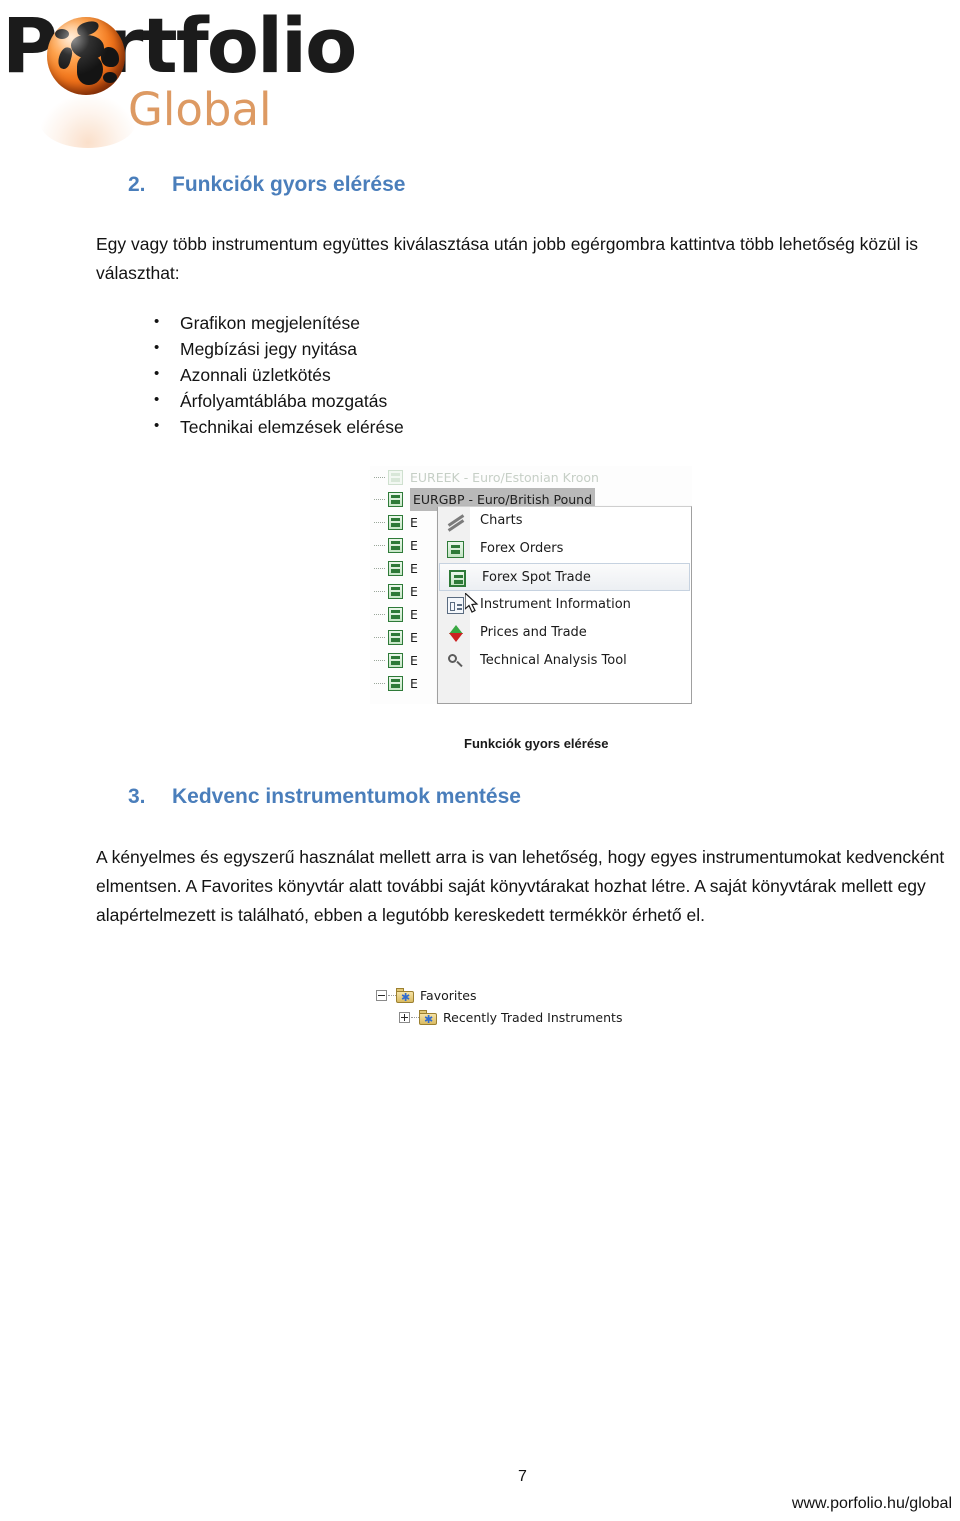  What do you see at coordinates (271, 322) in the screenshot?
I see `list-item: Grafikon megjelenítése` at bounding box center [271, 322].